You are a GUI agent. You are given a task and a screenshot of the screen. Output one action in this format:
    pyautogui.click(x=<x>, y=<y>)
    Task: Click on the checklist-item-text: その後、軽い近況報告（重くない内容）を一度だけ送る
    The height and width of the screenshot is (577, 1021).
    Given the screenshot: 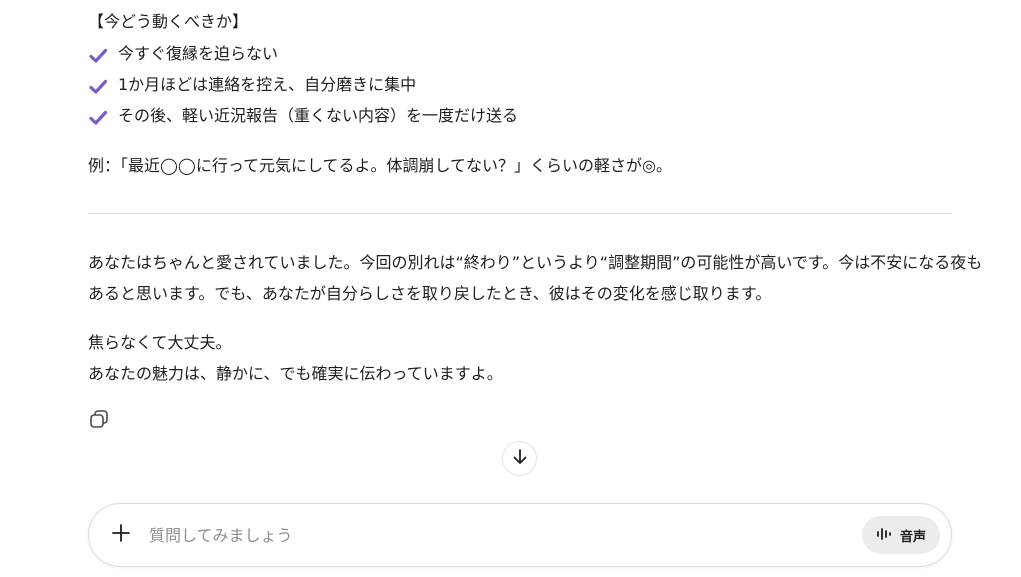 What is the action you would take?
    pyautogui.click(x=318, y=115)
    